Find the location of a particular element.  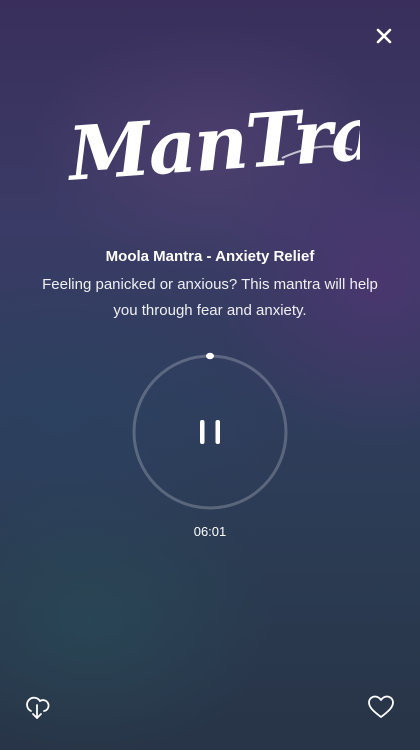

pause-button is located at coordinates (210, 432).